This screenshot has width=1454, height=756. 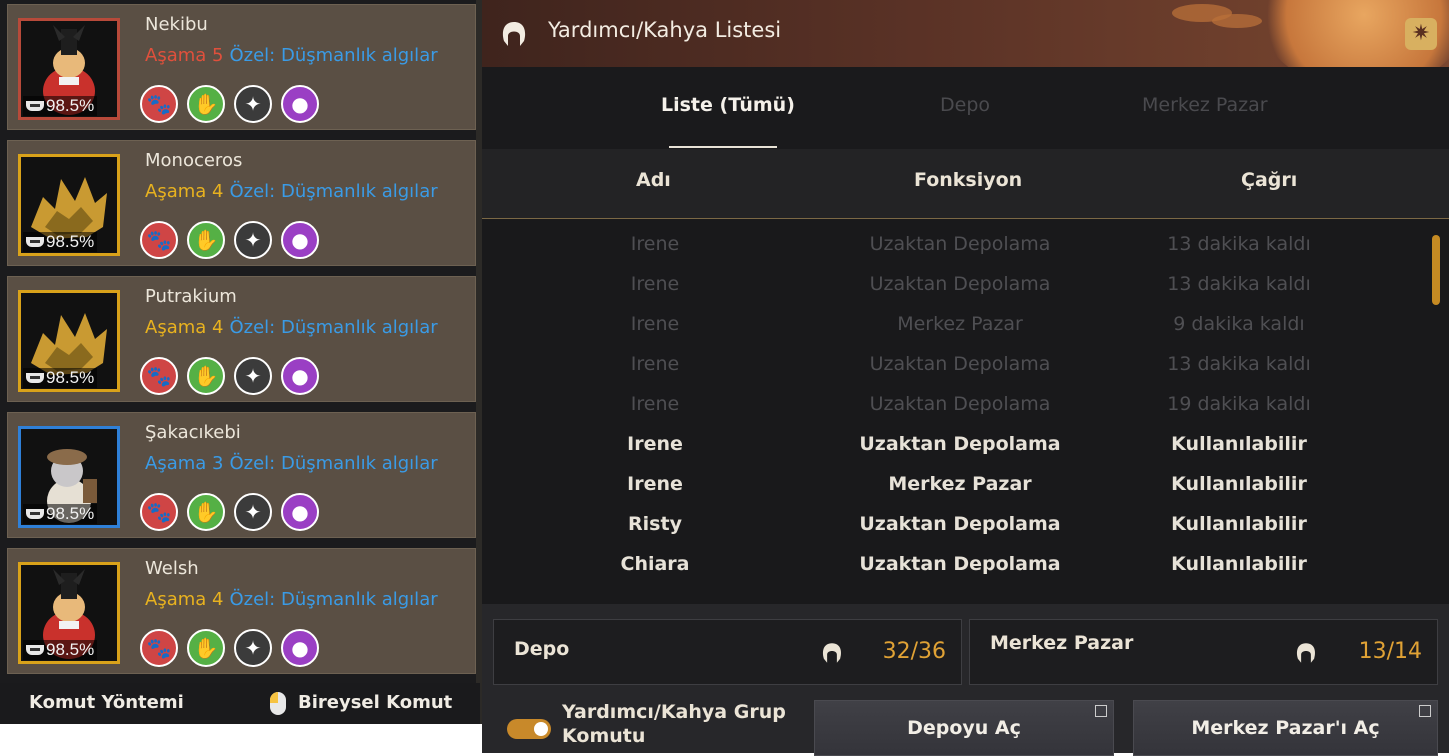 I want to click on assistant-row: Chiara Uzaktan Depolama Kullanılabilir, so click(x=952, y=565).